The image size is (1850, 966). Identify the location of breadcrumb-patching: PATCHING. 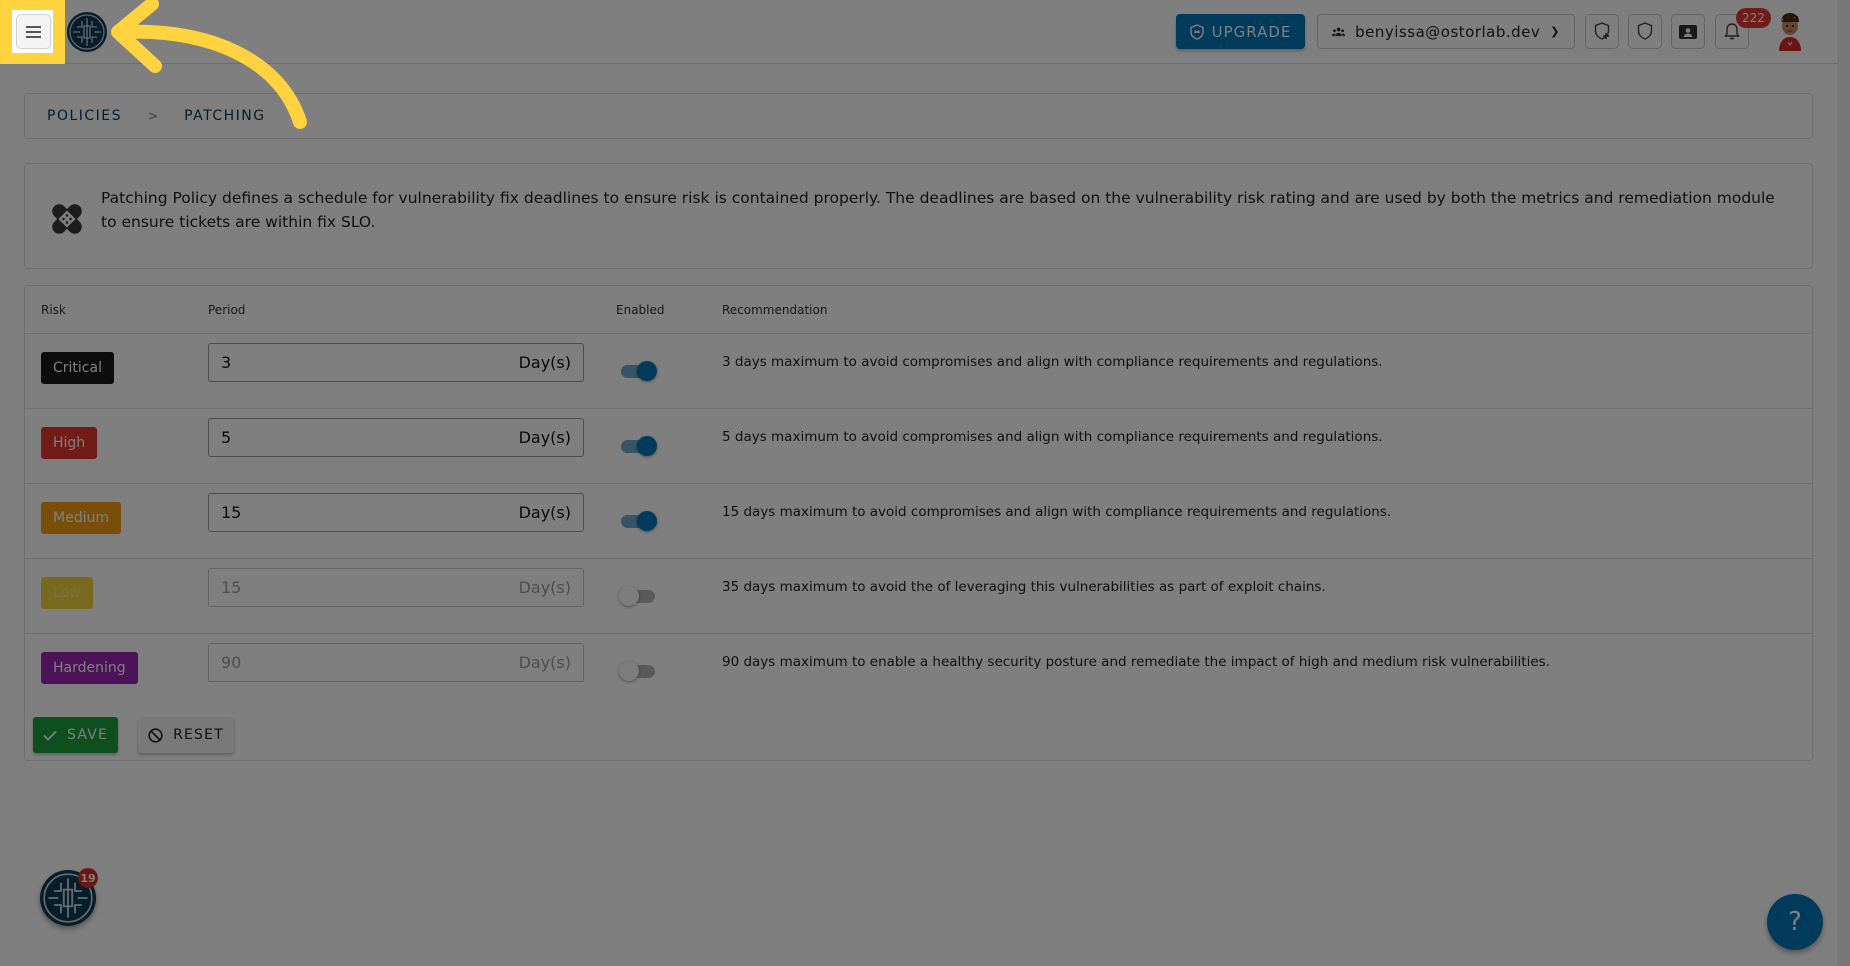
(225, 116).